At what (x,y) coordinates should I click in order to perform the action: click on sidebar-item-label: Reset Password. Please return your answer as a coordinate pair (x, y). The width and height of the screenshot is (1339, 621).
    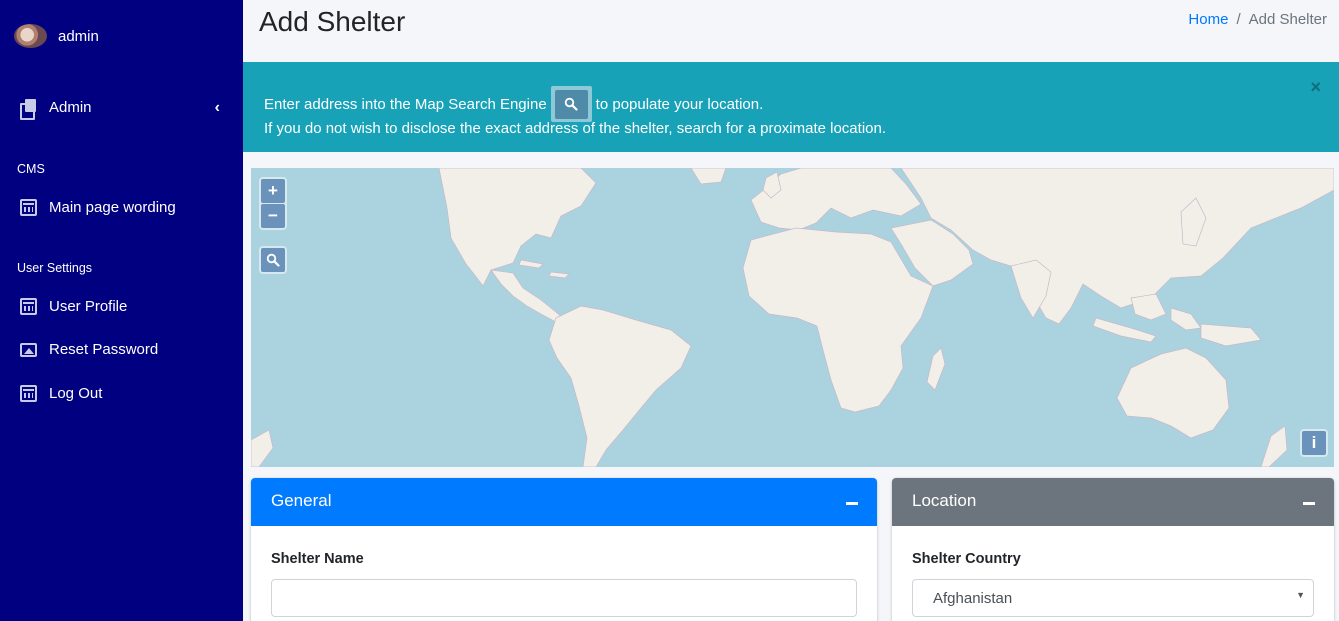
    Looking at the image, I should click on (104, 349).